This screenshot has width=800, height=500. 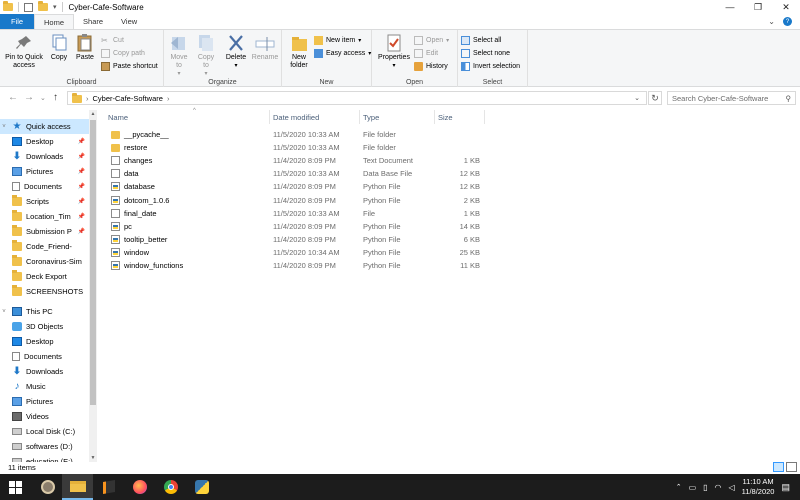 I want to click on new-item-button: New item ▾, so click(x=337, y=40).